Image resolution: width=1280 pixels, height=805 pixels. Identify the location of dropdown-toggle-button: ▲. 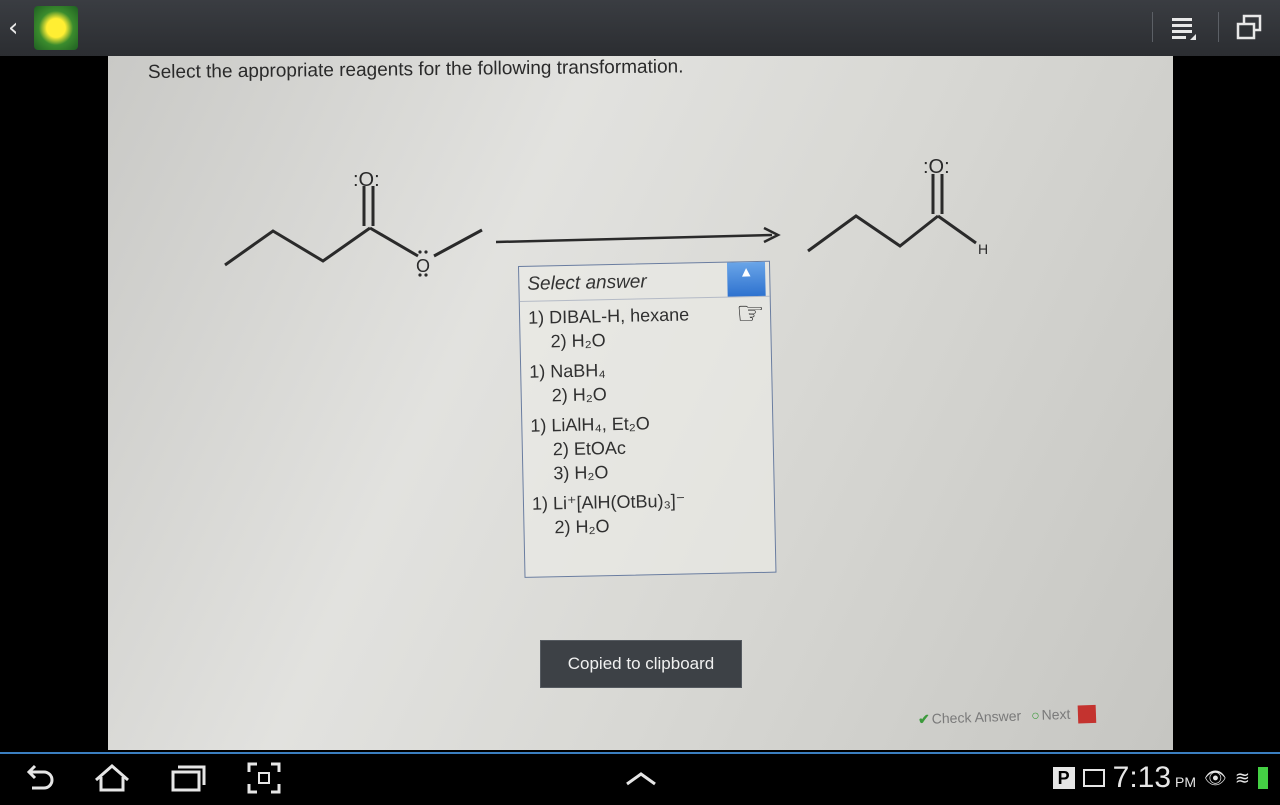
(746, 279).